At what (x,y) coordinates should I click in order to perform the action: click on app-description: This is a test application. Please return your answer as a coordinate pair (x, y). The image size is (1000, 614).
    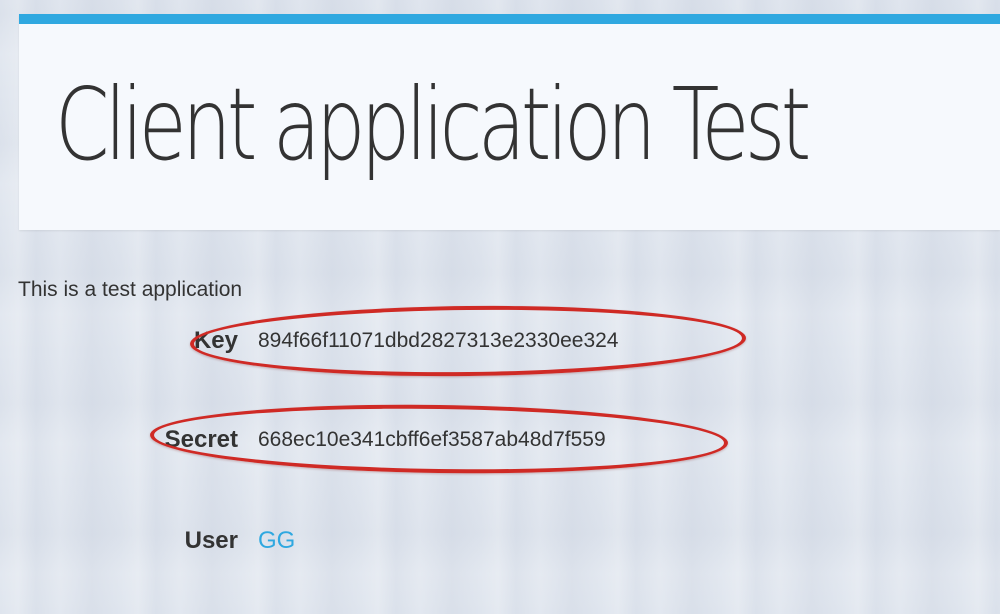
    Looking at the image, I should click on (130, 289).